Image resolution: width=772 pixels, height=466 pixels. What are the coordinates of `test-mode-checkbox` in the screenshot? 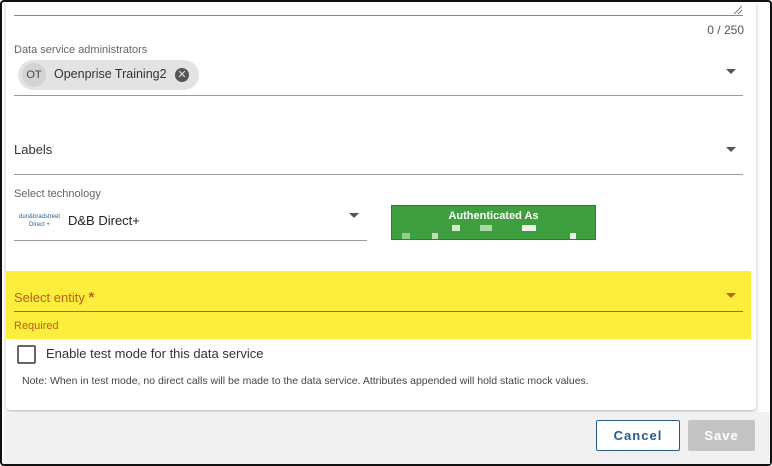 It's located at (26, 354).